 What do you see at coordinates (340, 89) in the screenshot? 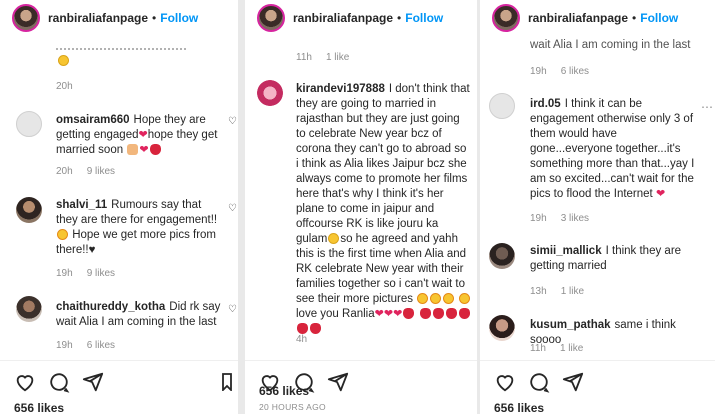
I see `comment-username: kirandevi197888` at bounding box center [340, 89].